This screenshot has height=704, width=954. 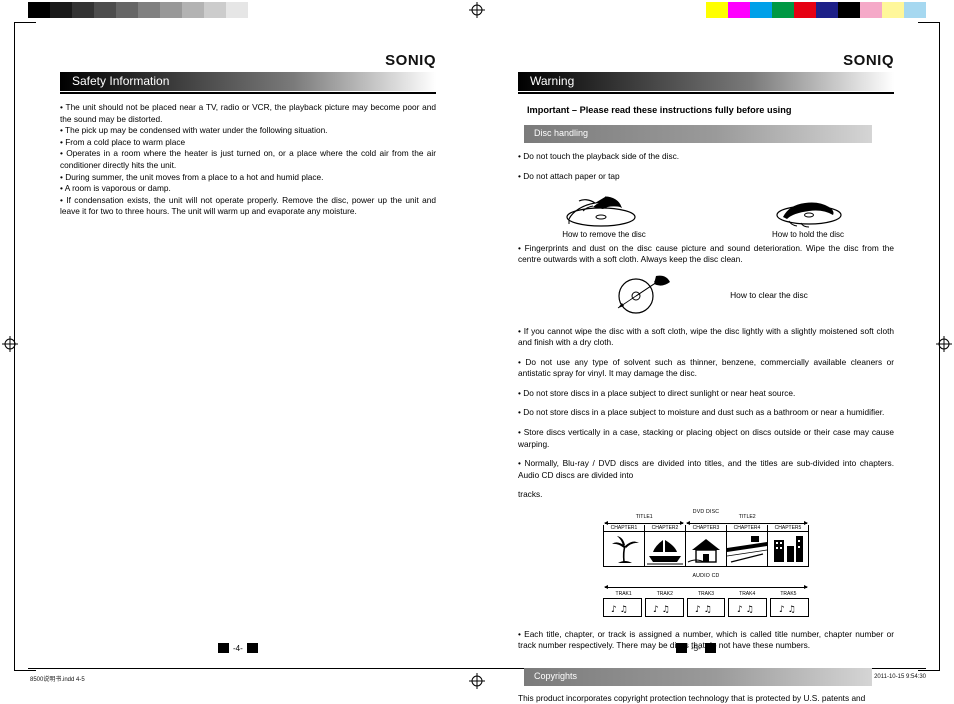 I want to click on thumb-buildings, so click(x=788, y=549).